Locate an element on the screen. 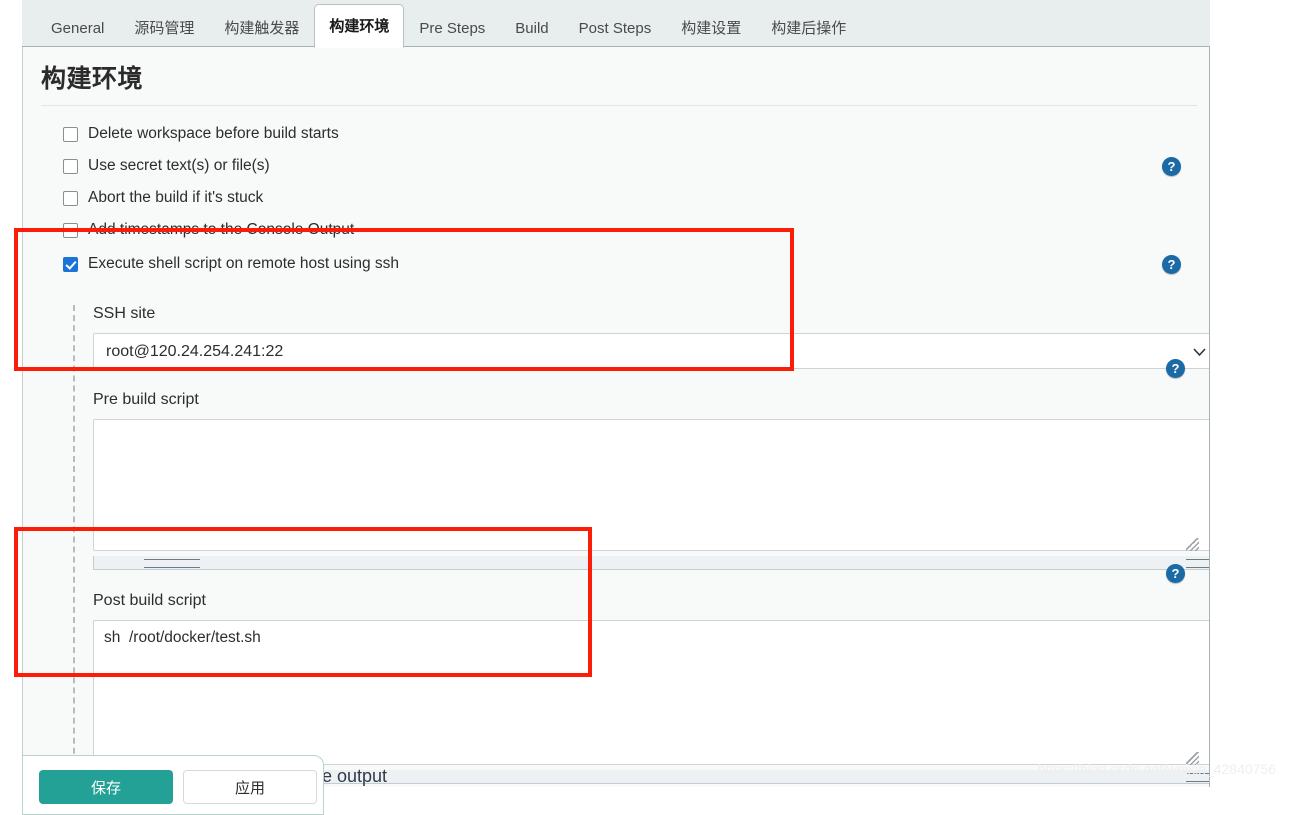  ssh-site-select: root@120.24.254.241:22 is located at coordinates (651, 351).